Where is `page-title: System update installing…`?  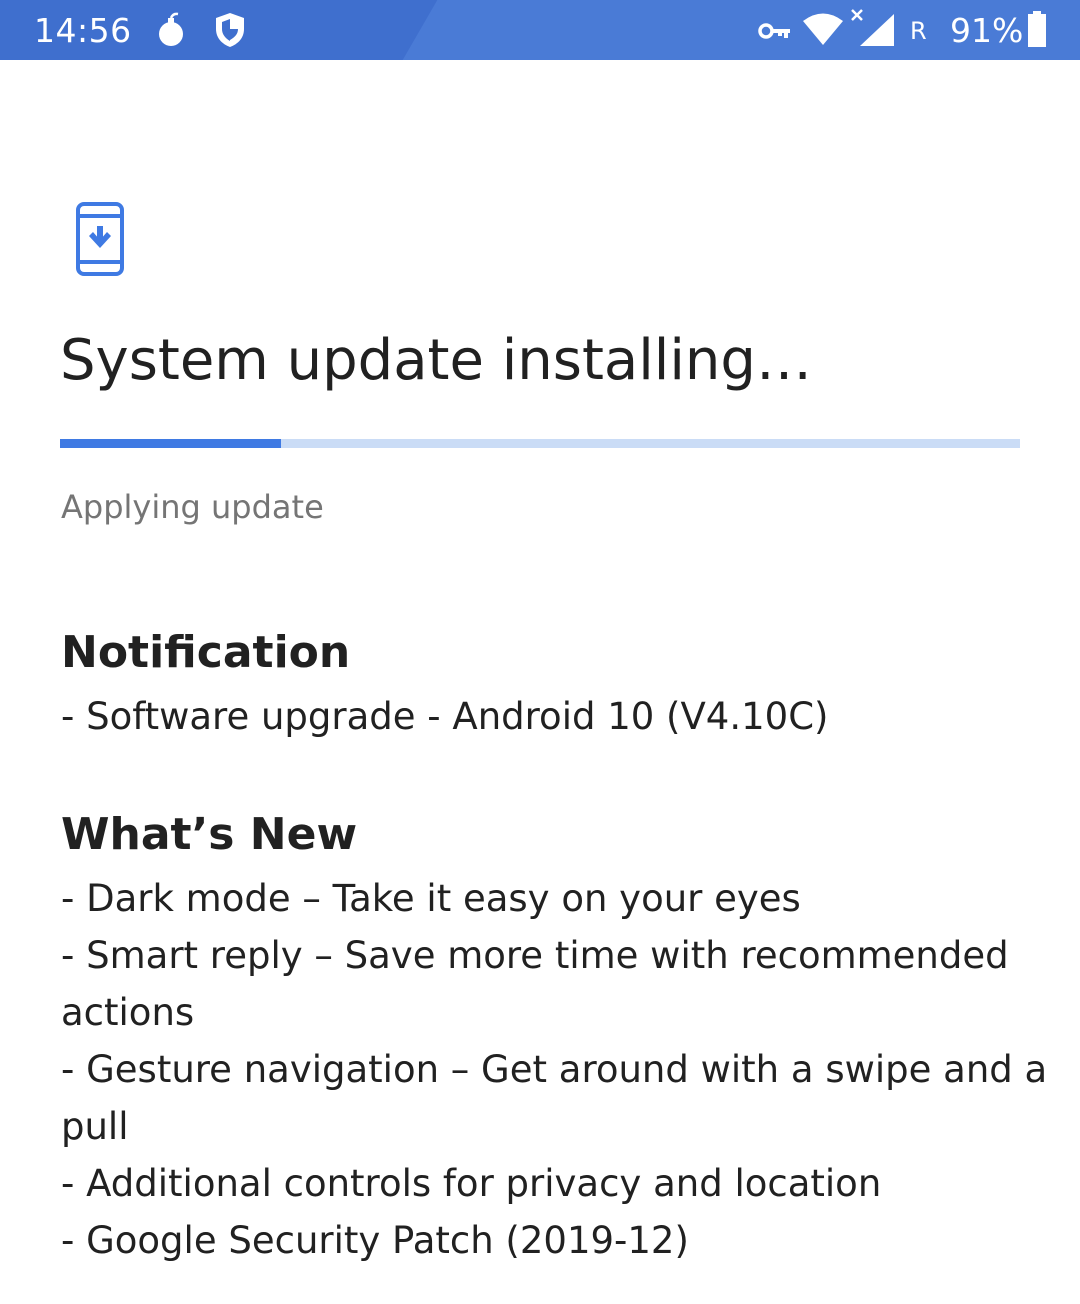 page-title: System update installing… is located at coordinates (436, 360).